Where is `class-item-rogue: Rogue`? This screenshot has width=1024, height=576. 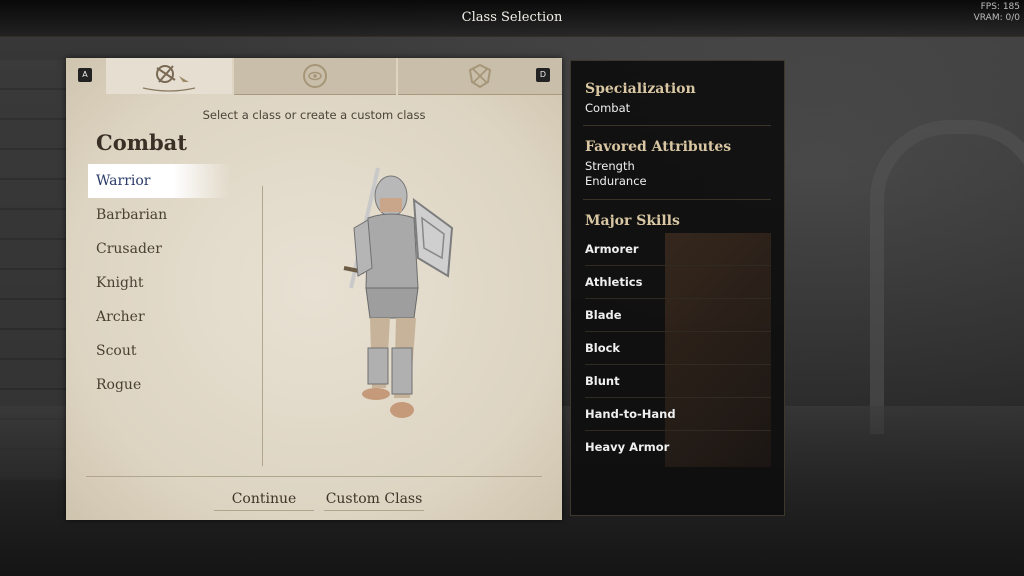
class-item-rogue: Rogue is located at coordinates (159, 385).